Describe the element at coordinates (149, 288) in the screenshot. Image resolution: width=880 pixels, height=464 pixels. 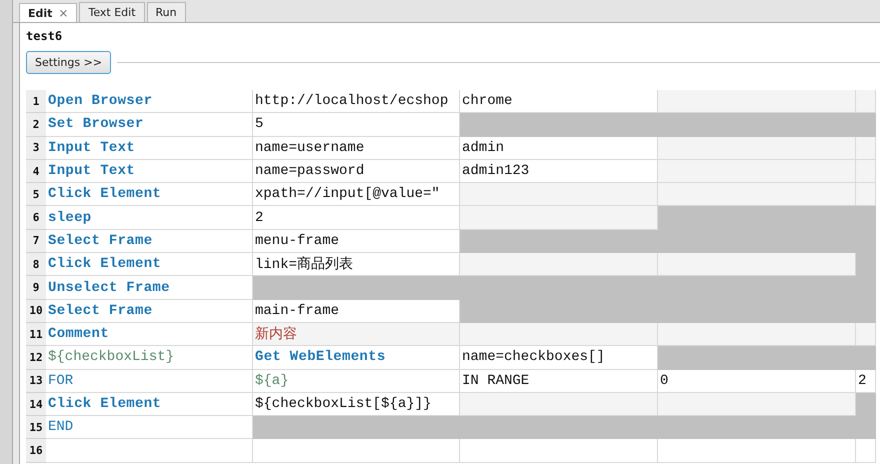
I see `keyword-cell: Unselect Frame` at that location.